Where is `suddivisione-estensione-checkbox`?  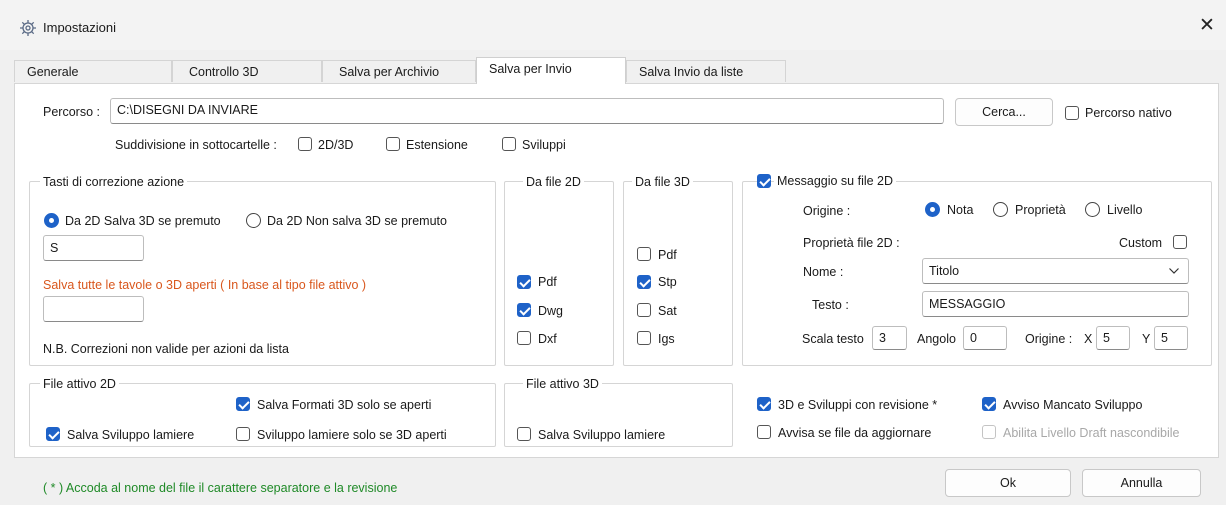
suddivisione-estensione-checkbox is located at coordinates (393, 144).